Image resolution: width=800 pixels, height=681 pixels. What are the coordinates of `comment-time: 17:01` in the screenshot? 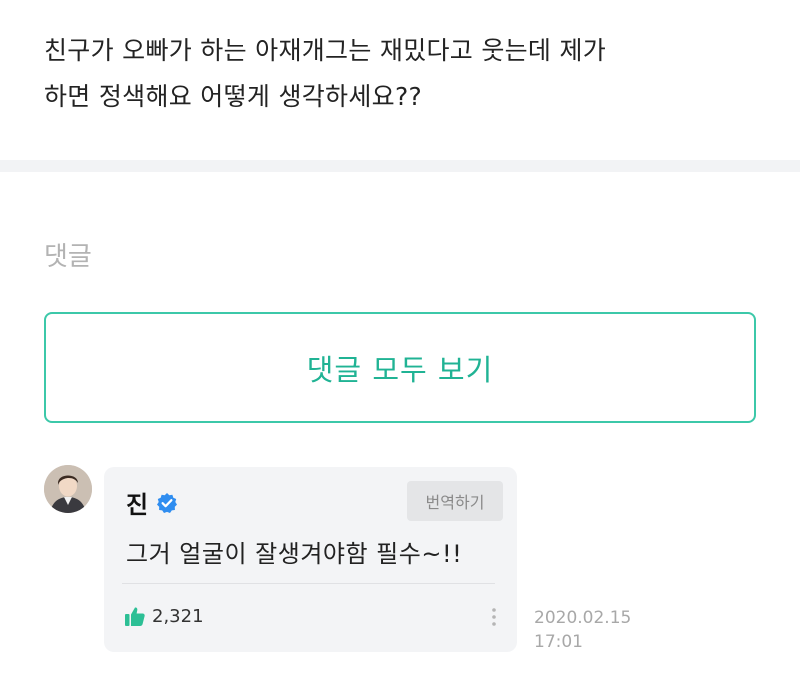 It's located at (558, 642).